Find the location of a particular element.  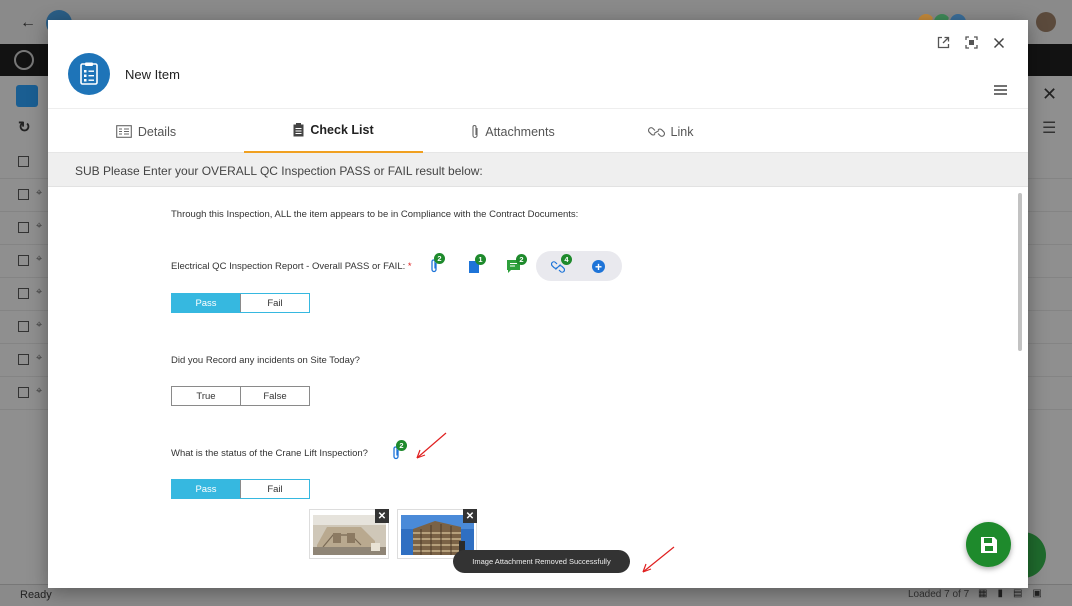

q1-pass-fail-toggle: Pass Fail is located at coordinates (240, 303).